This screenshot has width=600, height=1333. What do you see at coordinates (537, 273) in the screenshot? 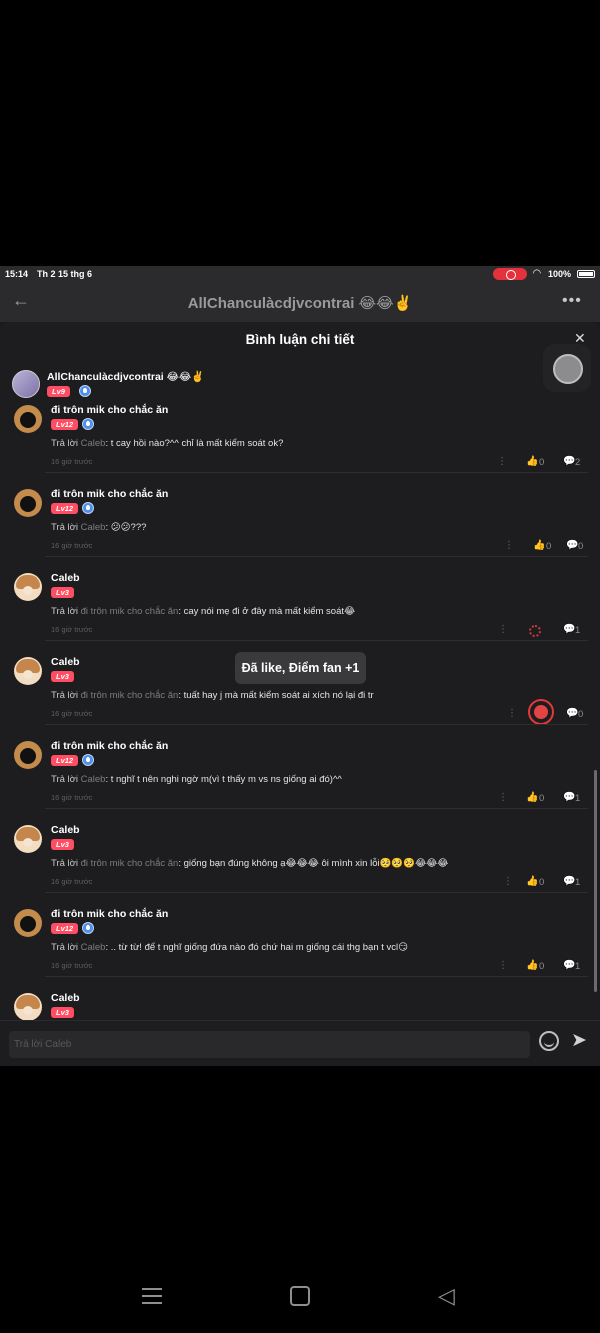
I see `wifi-icon: ◠` at bounding box center [537, 273].